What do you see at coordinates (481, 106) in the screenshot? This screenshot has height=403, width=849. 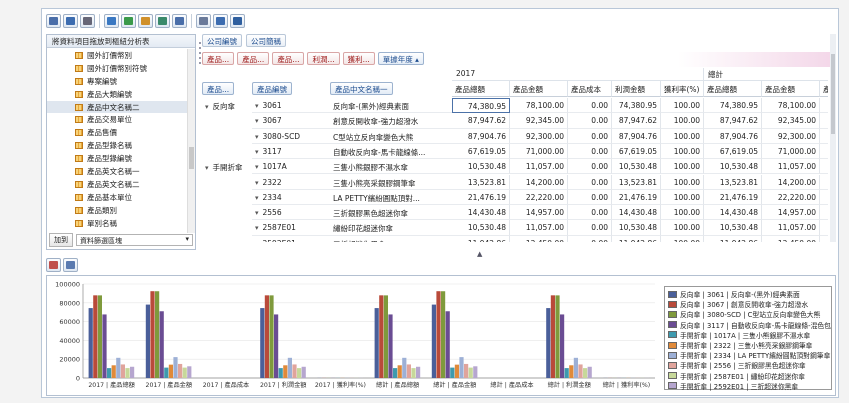 I see `data-cell: 74,380.95` at bounding box center [481, 106].